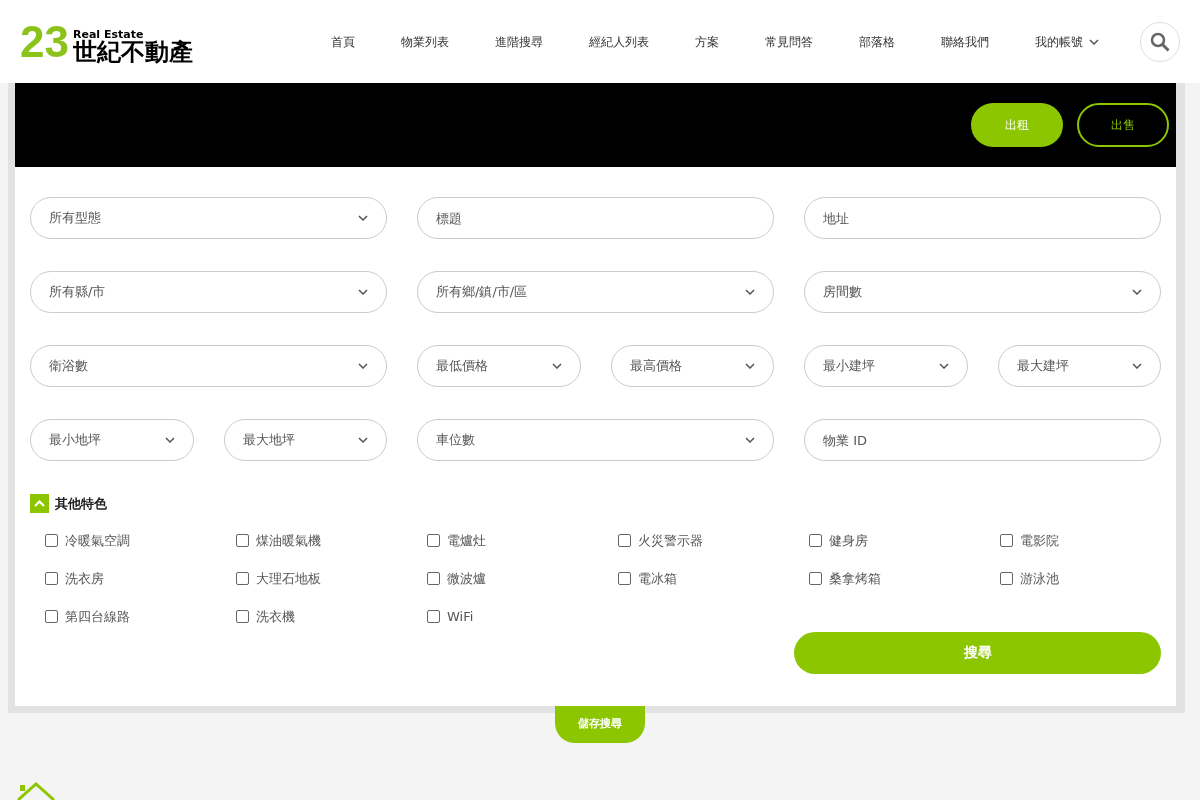 This screenshot has height=800, width=1200. Describe the element at coordinates (125, 578) in the screenshot. I see `feature-checkbox: 洗衣房` at that location.